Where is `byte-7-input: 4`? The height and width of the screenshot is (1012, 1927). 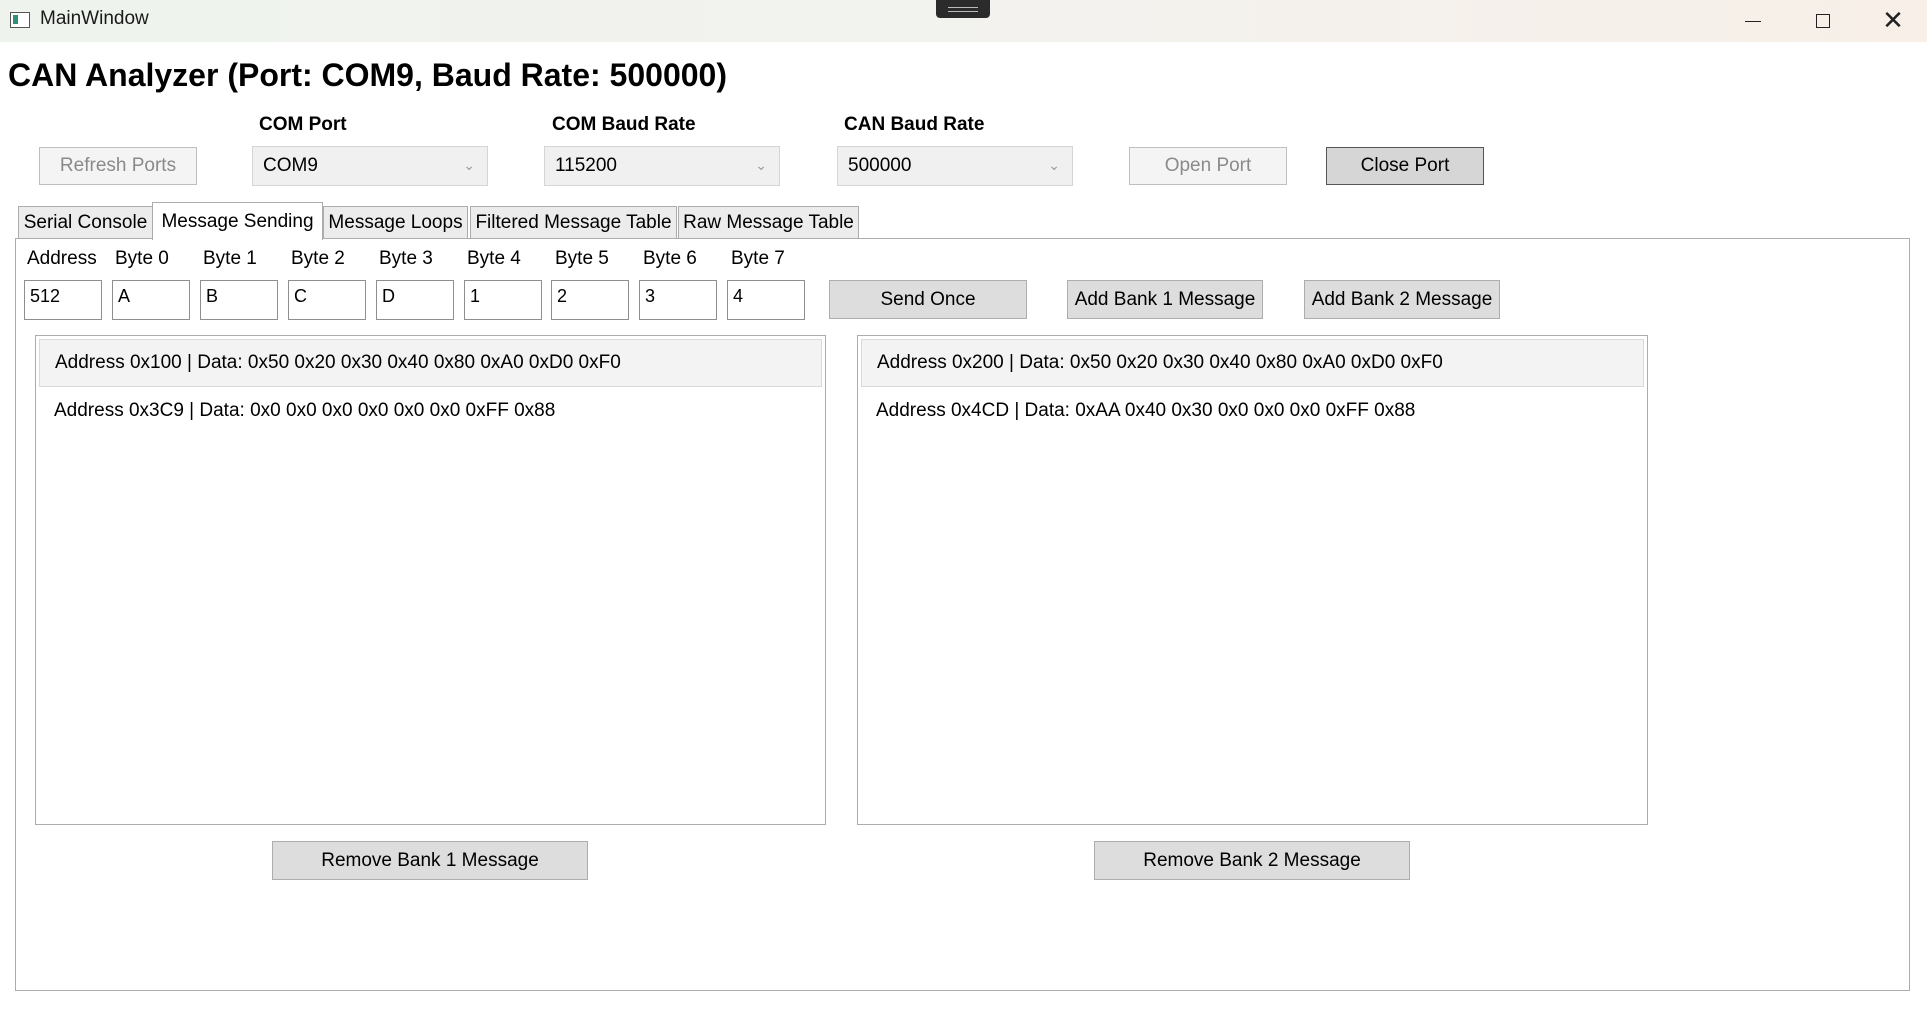 byte-7-input: 4 is located at coordinates (766, 300).